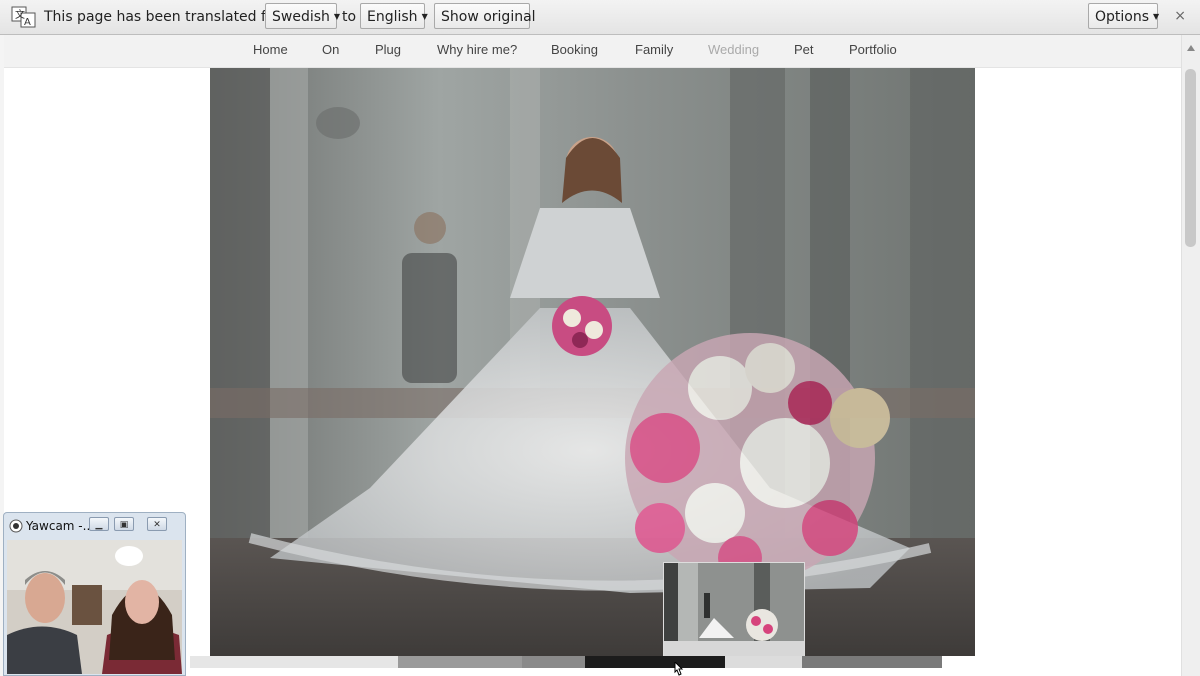 This screenshot has height=676, width=1200. Describe the element at coordinates (1191, 48) in the screenshot. I see `scroll-up-icon` at that location.